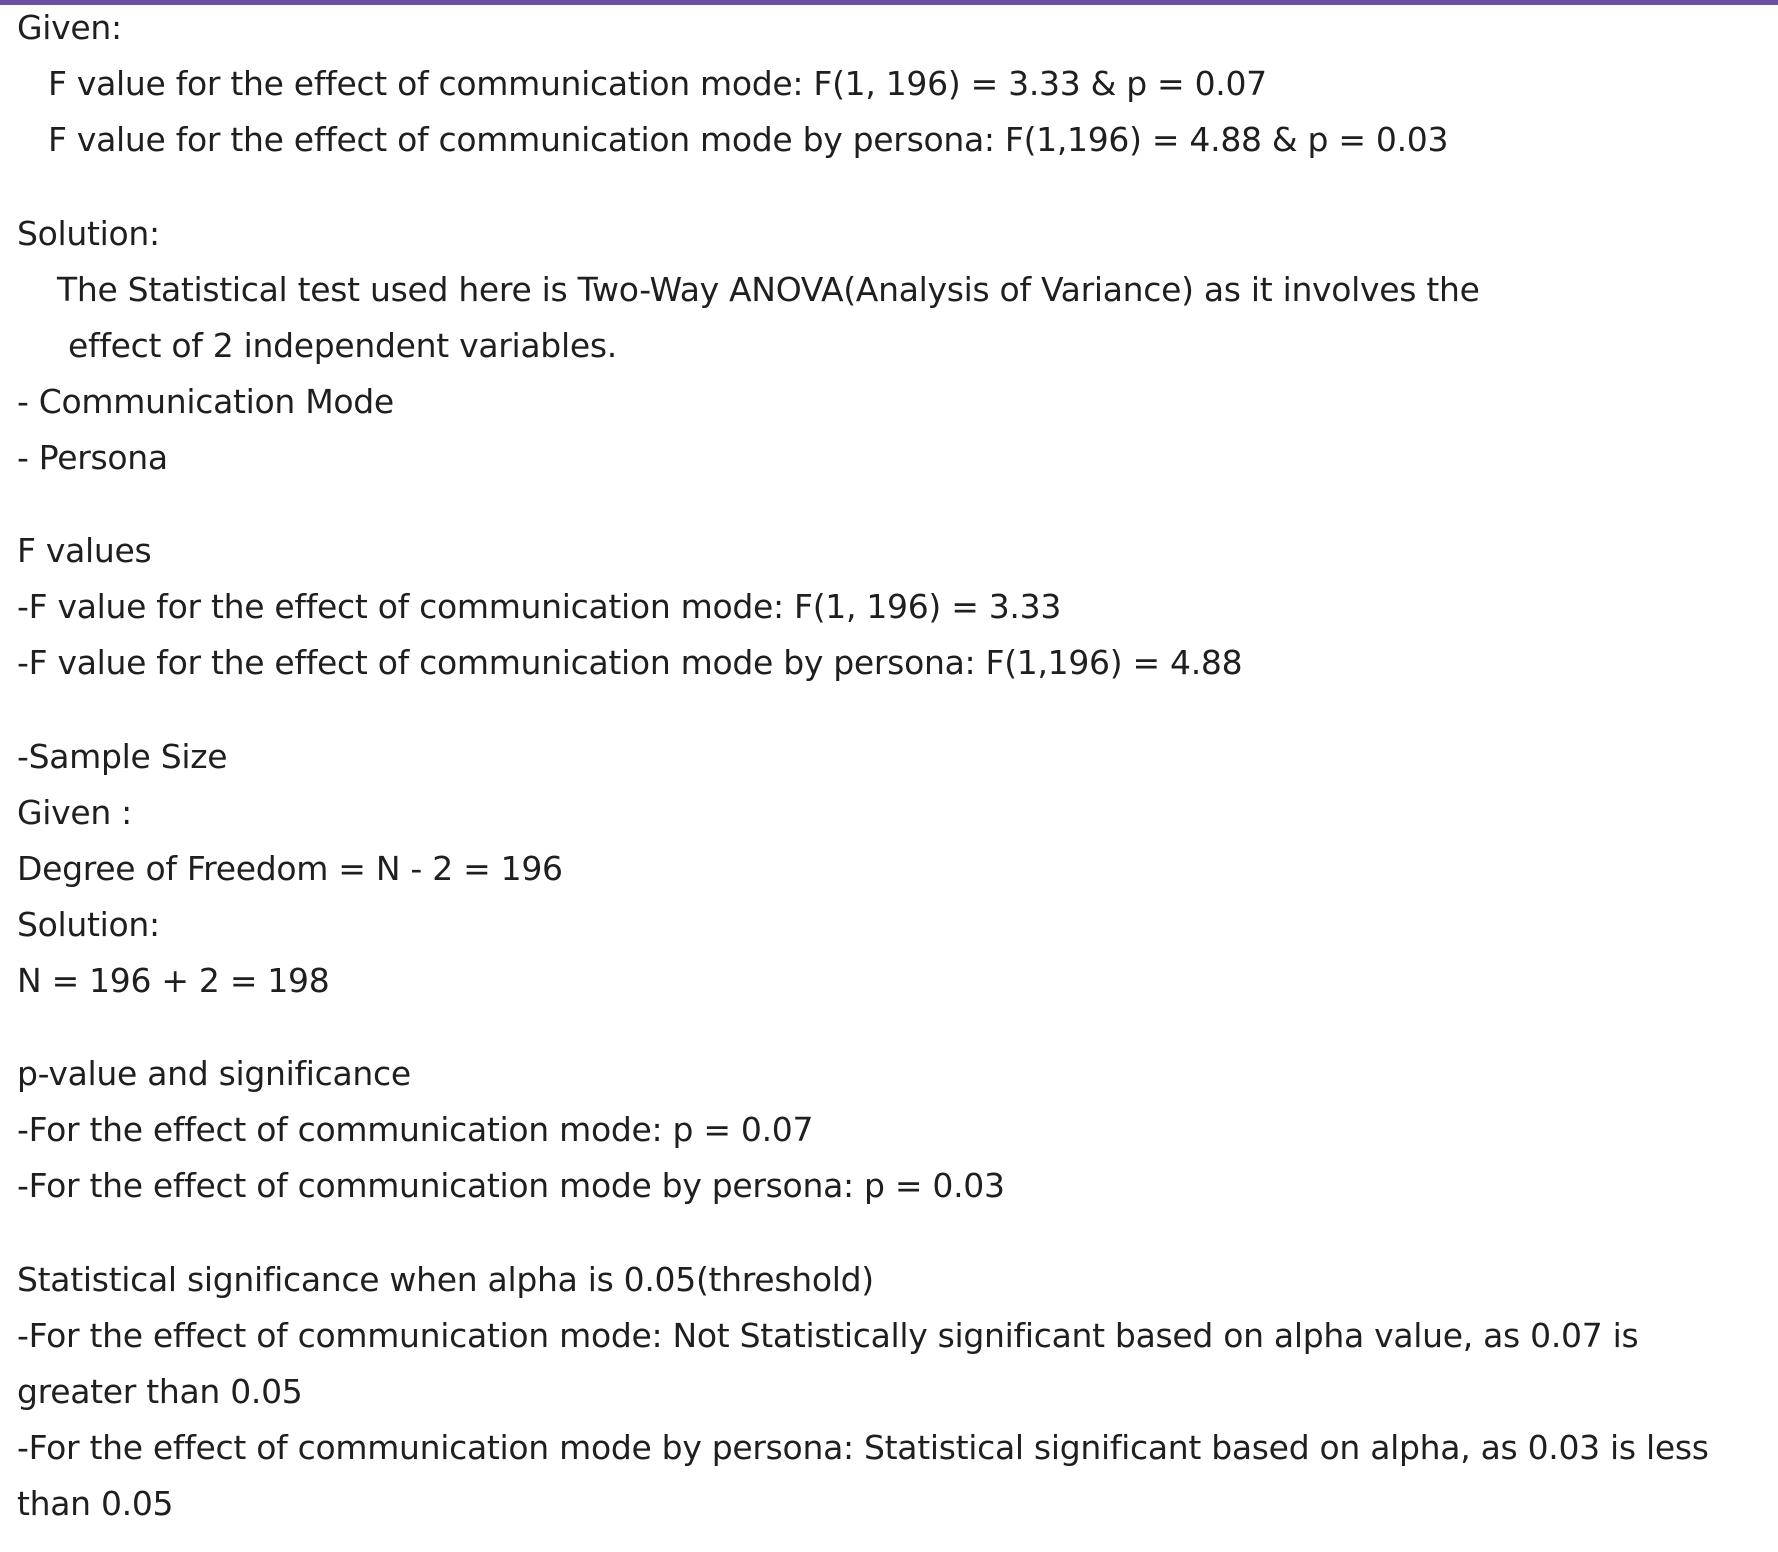 This screenshot has height=1552, width=1778. What do you see at coordinates (92, 457) in the screenshot?
I see `variable-item-persona: - Persona` at bounding box center [92, 457].